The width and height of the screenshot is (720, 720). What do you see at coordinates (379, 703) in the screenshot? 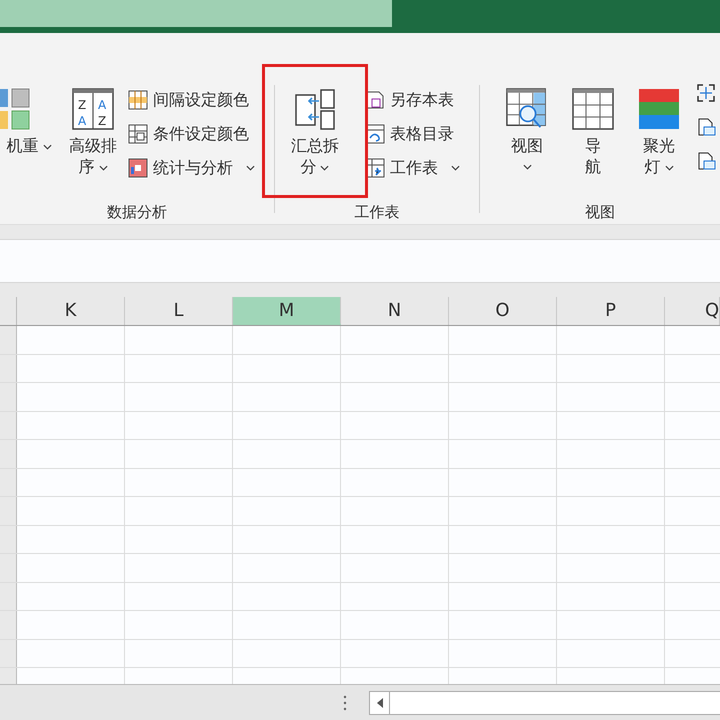
I see `left-arrow-icon` at bounding box center [379, 703].